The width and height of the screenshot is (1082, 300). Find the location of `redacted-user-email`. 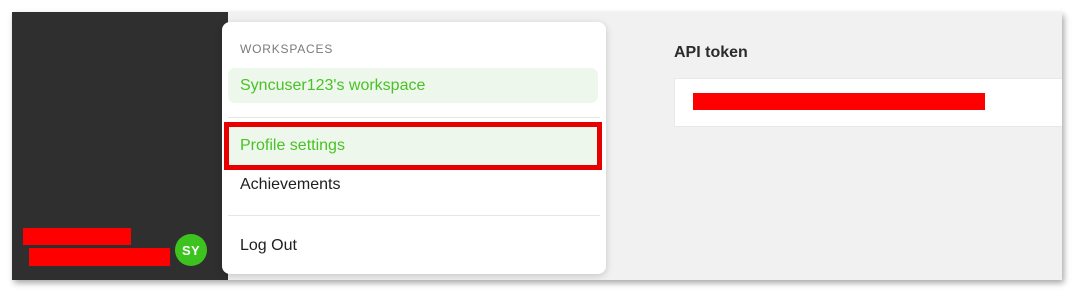

redacted-user-email is located at coordinates (99, 257).